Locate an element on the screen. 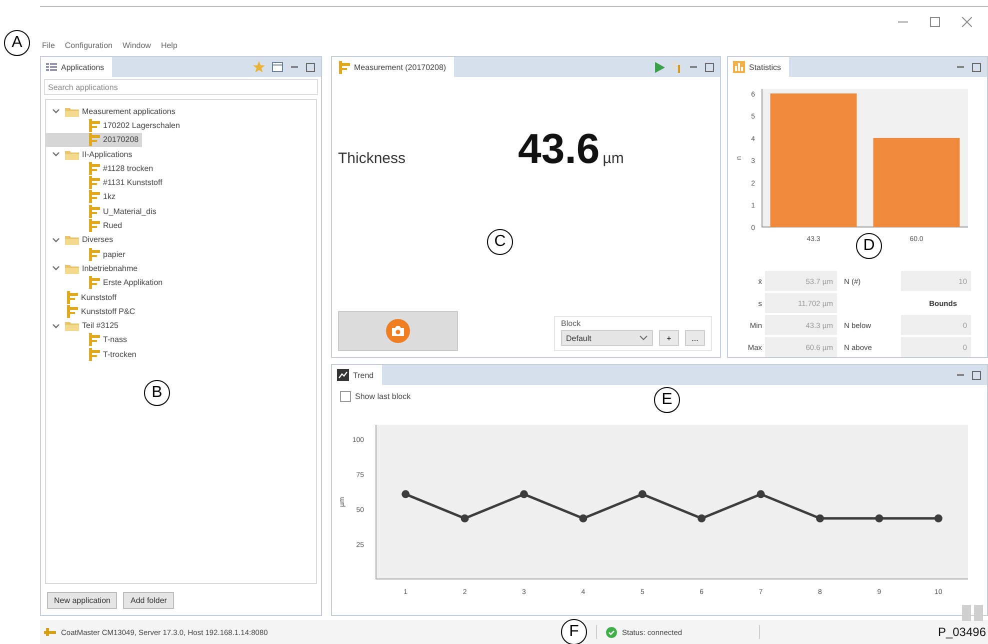 This screenshot has width=988, height=644. camera-icon is located at coordinates (398, 331).